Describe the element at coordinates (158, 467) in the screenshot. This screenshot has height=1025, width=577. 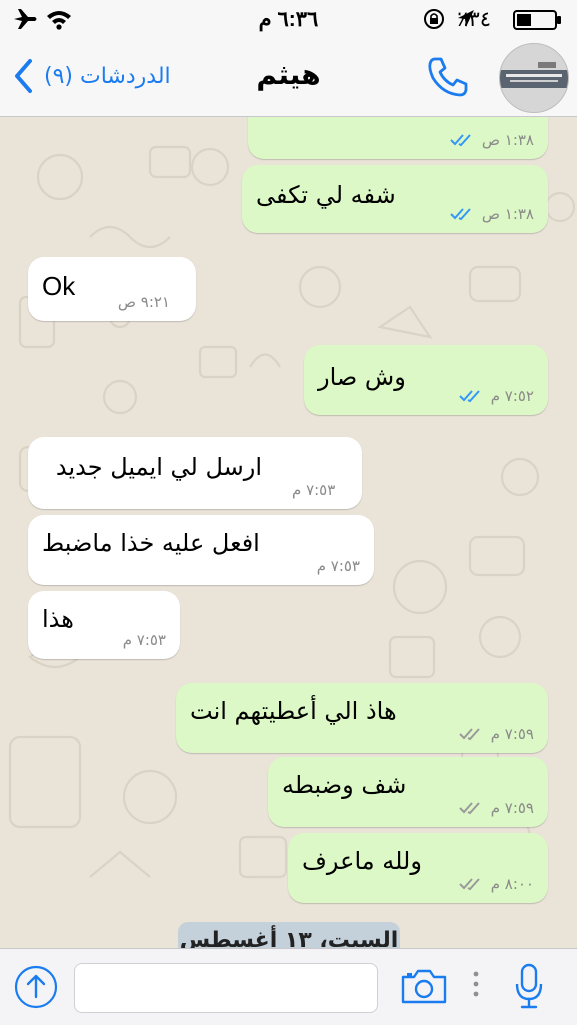
I see `message-text: ارسل لي ايميل جديد` at that location.